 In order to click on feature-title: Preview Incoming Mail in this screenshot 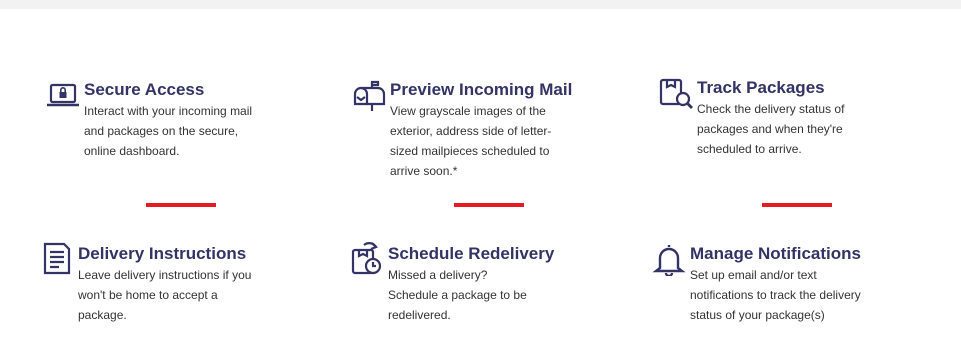, I will do `click(481, 89)`.